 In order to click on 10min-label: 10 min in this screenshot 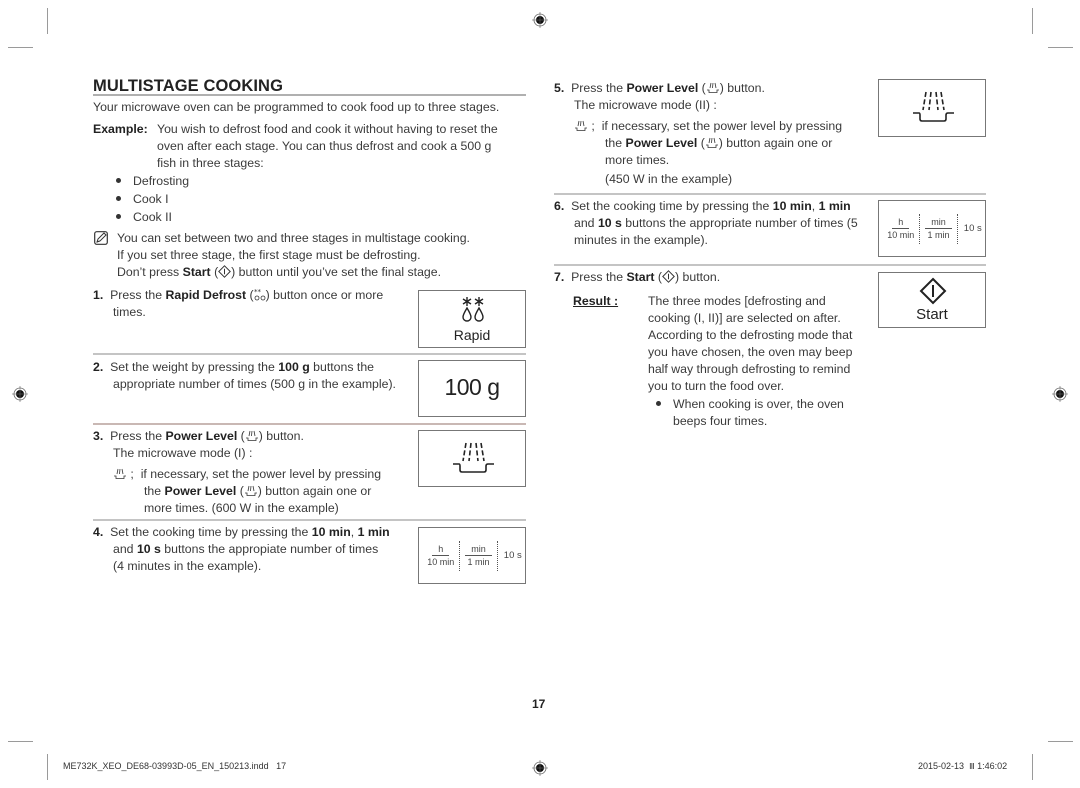, I will do `click(441, 562)`.